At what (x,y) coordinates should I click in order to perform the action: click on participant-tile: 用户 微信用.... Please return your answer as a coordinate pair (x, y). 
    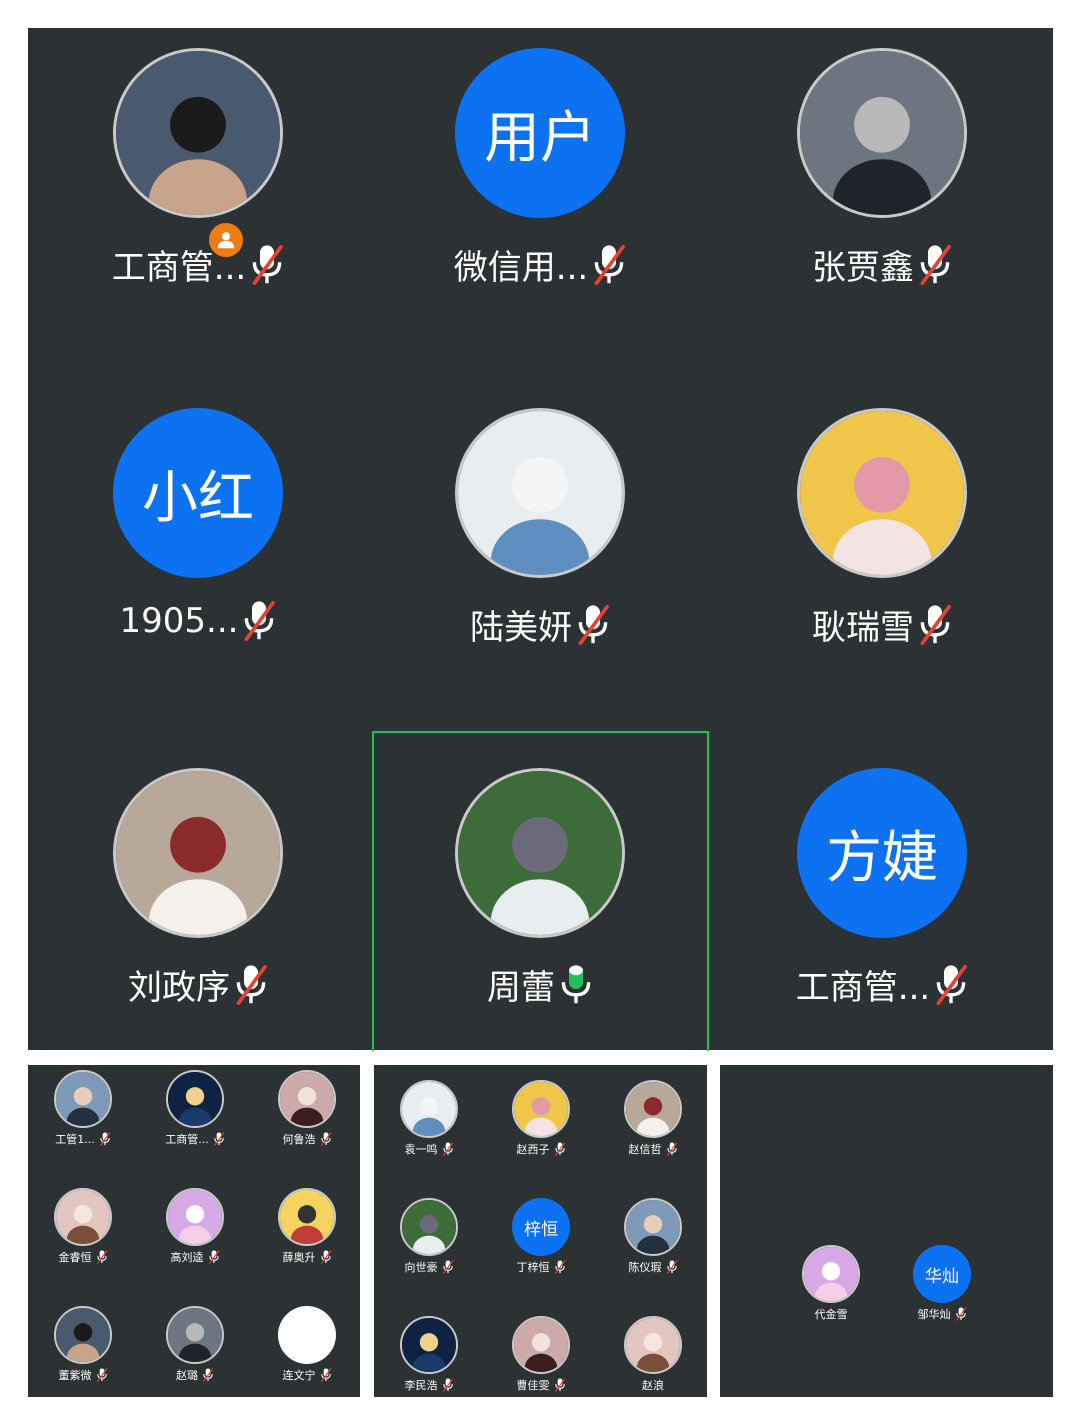
    Looking at the image, I should click on (540, 208).